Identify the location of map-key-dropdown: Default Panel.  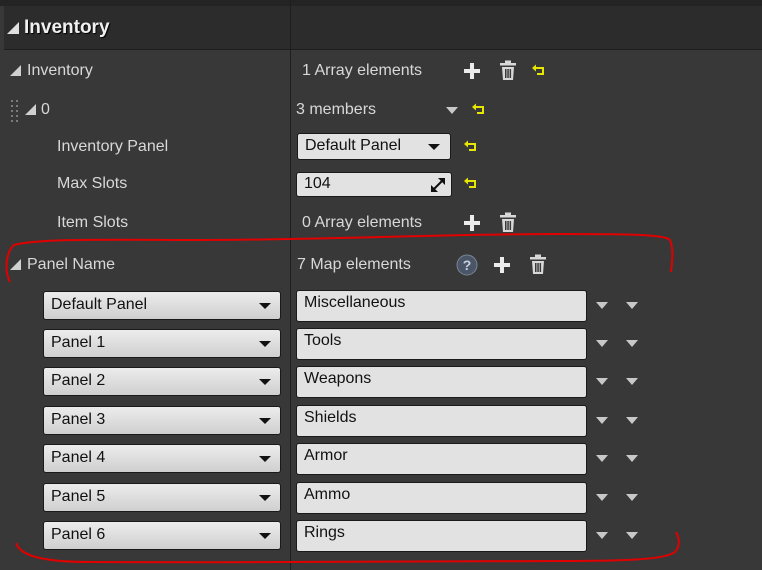
(162, 305).